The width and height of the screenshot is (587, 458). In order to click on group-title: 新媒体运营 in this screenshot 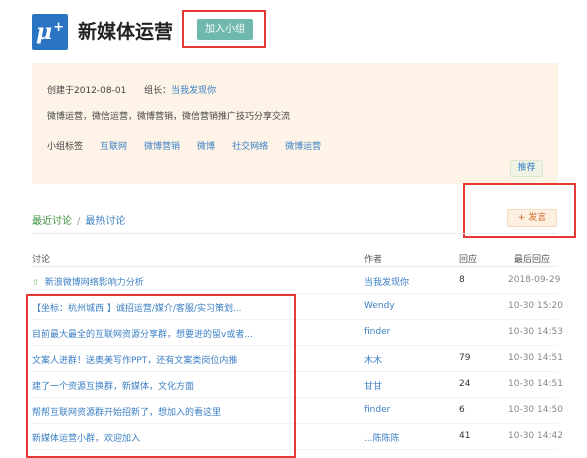, I will do `click(126, 32)`.